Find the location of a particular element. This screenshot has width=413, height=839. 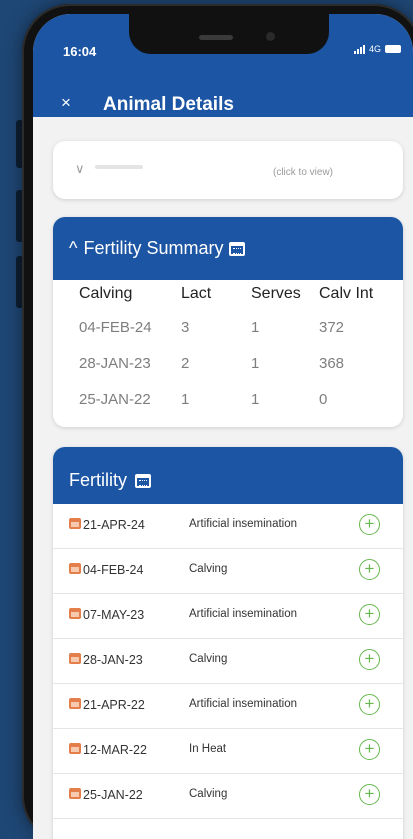

network-label: 4G is located at coordinates (374, 49).